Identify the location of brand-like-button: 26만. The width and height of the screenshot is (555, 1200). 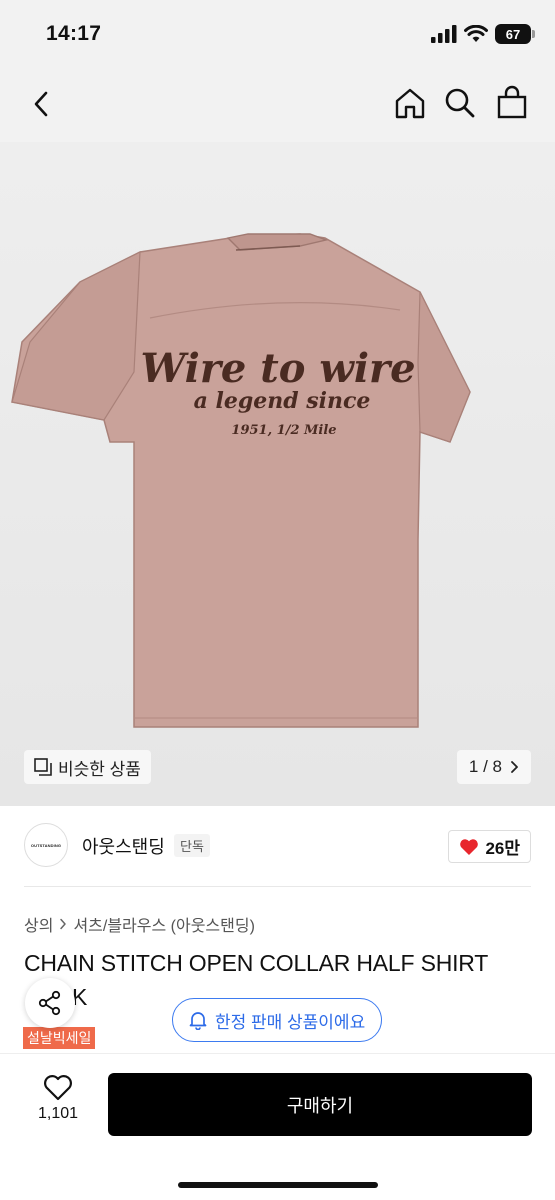
(489, 846).